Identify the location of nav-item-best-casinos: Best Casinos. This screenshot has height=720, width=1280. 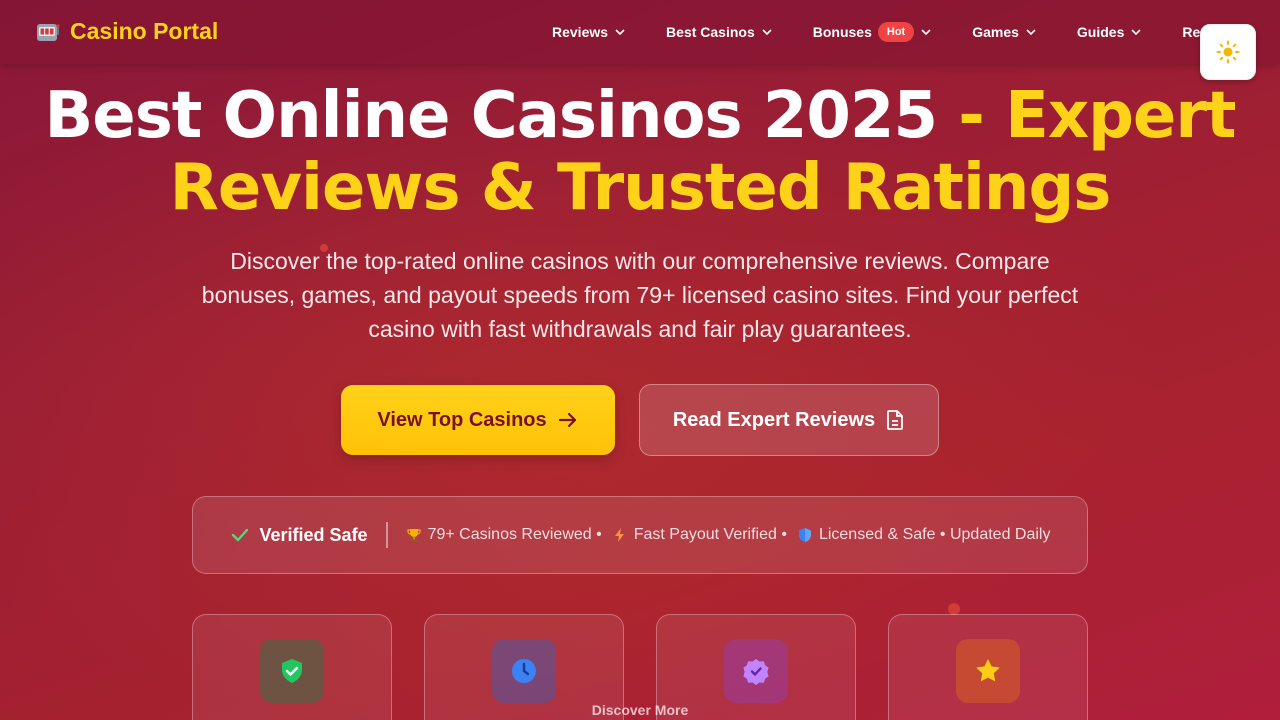
(719, 32).